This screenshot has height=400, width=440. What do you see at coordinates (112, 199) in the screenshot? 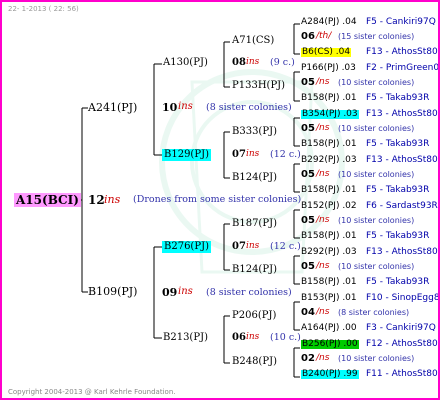
I see `root-ins: ins` at bounding box center [112, 199].